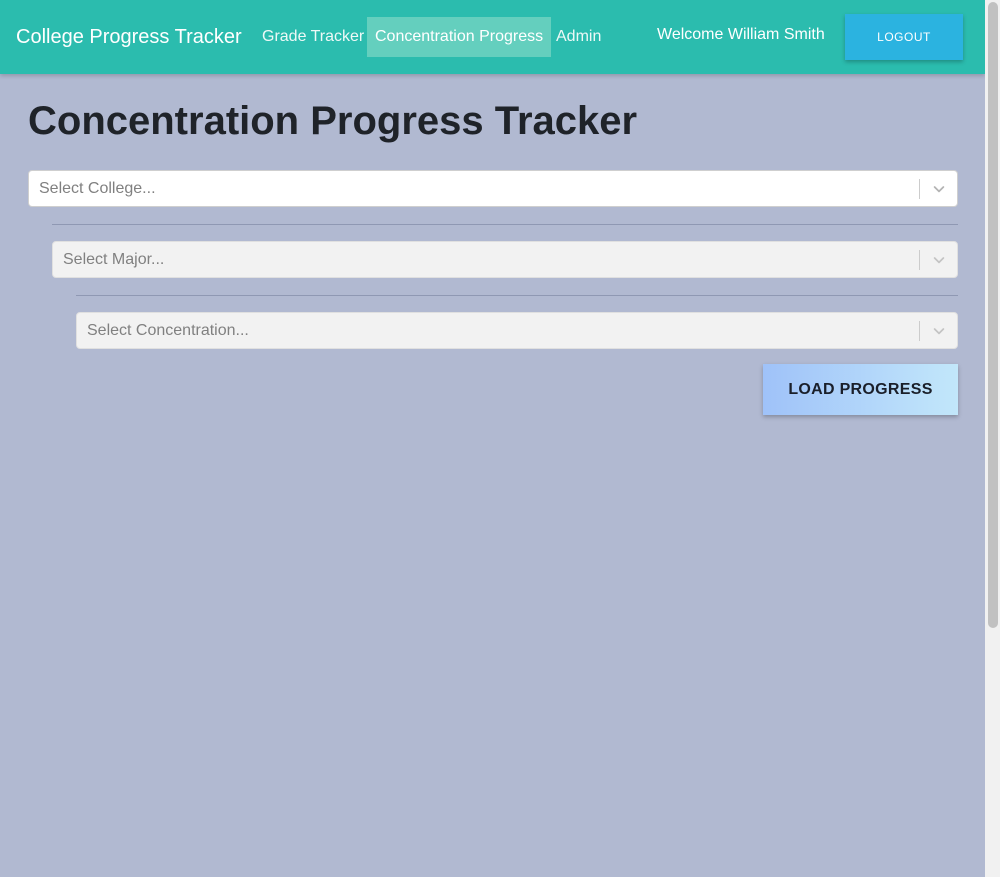  Describe the element at coordinates (313, 37) in the screenshot. I see `nav-link-grade-tracker: Grade Tracker` at that location.